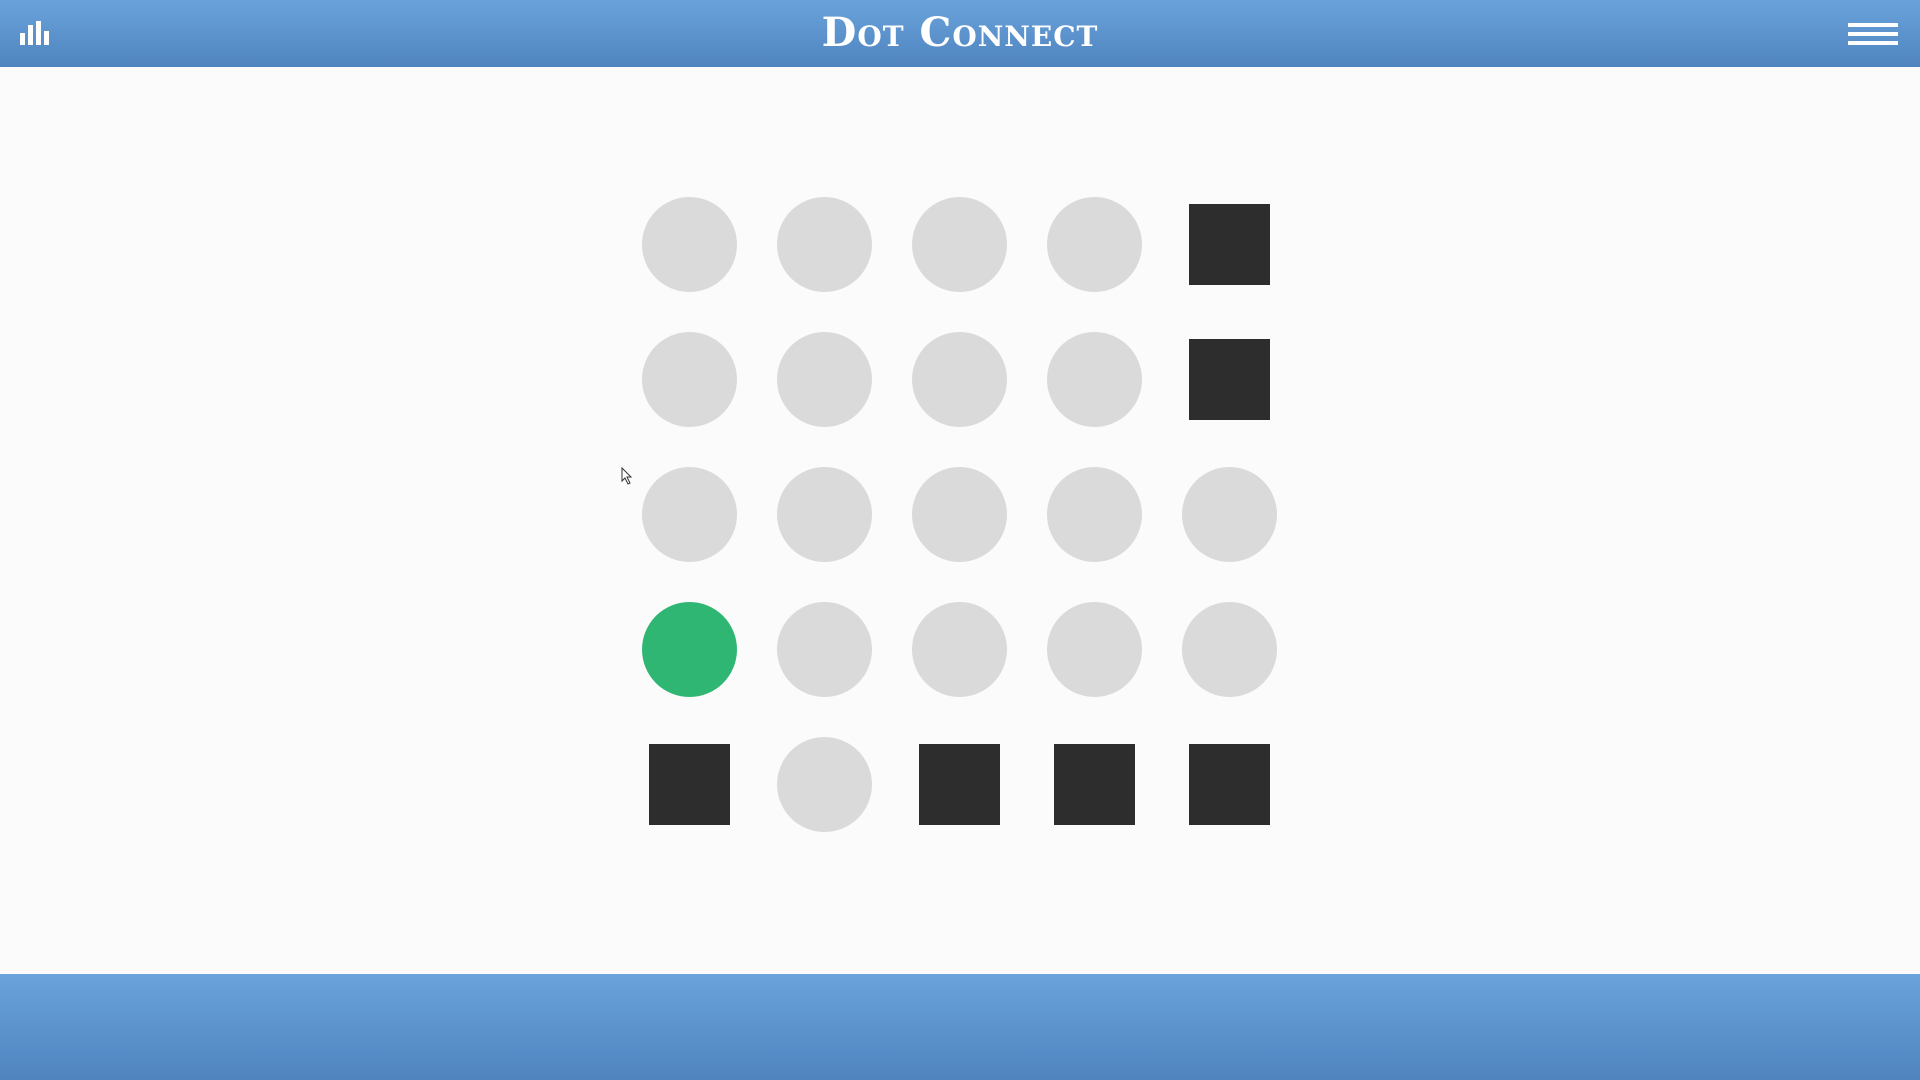 This screenshot has width=1920, height=1080. I want to click on grid-cell-r2-c1, so click(689, 379).